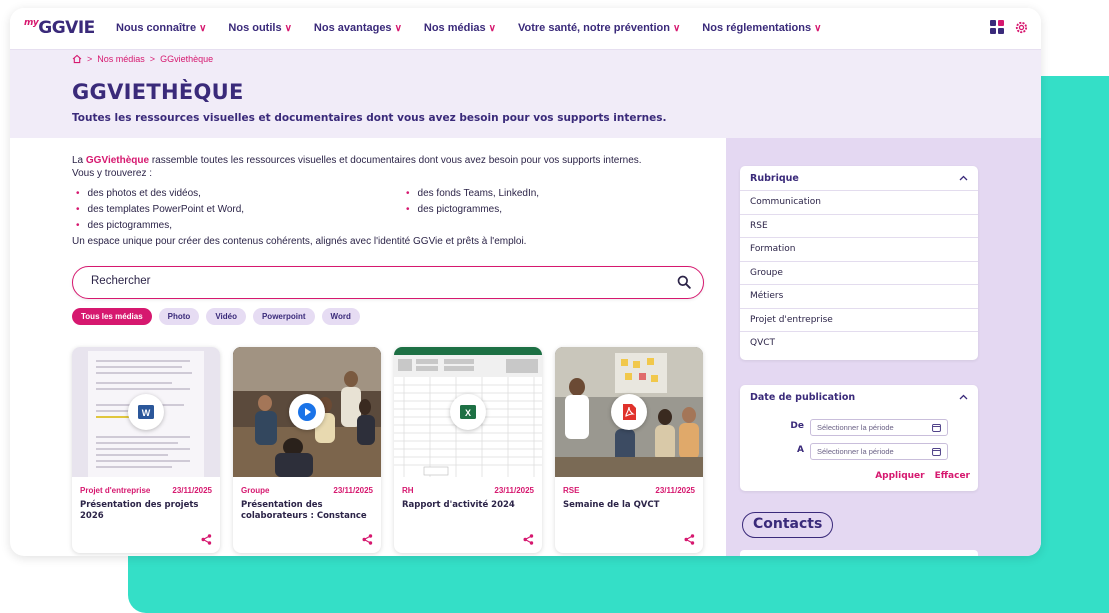 The width and height of the screenshot is (1109, 613). What do you see at coordinates (121, 59) in the screenshot?
I see `breadcrumb-link-nos-medias: Nos médias` at bounding box center [121, 59].